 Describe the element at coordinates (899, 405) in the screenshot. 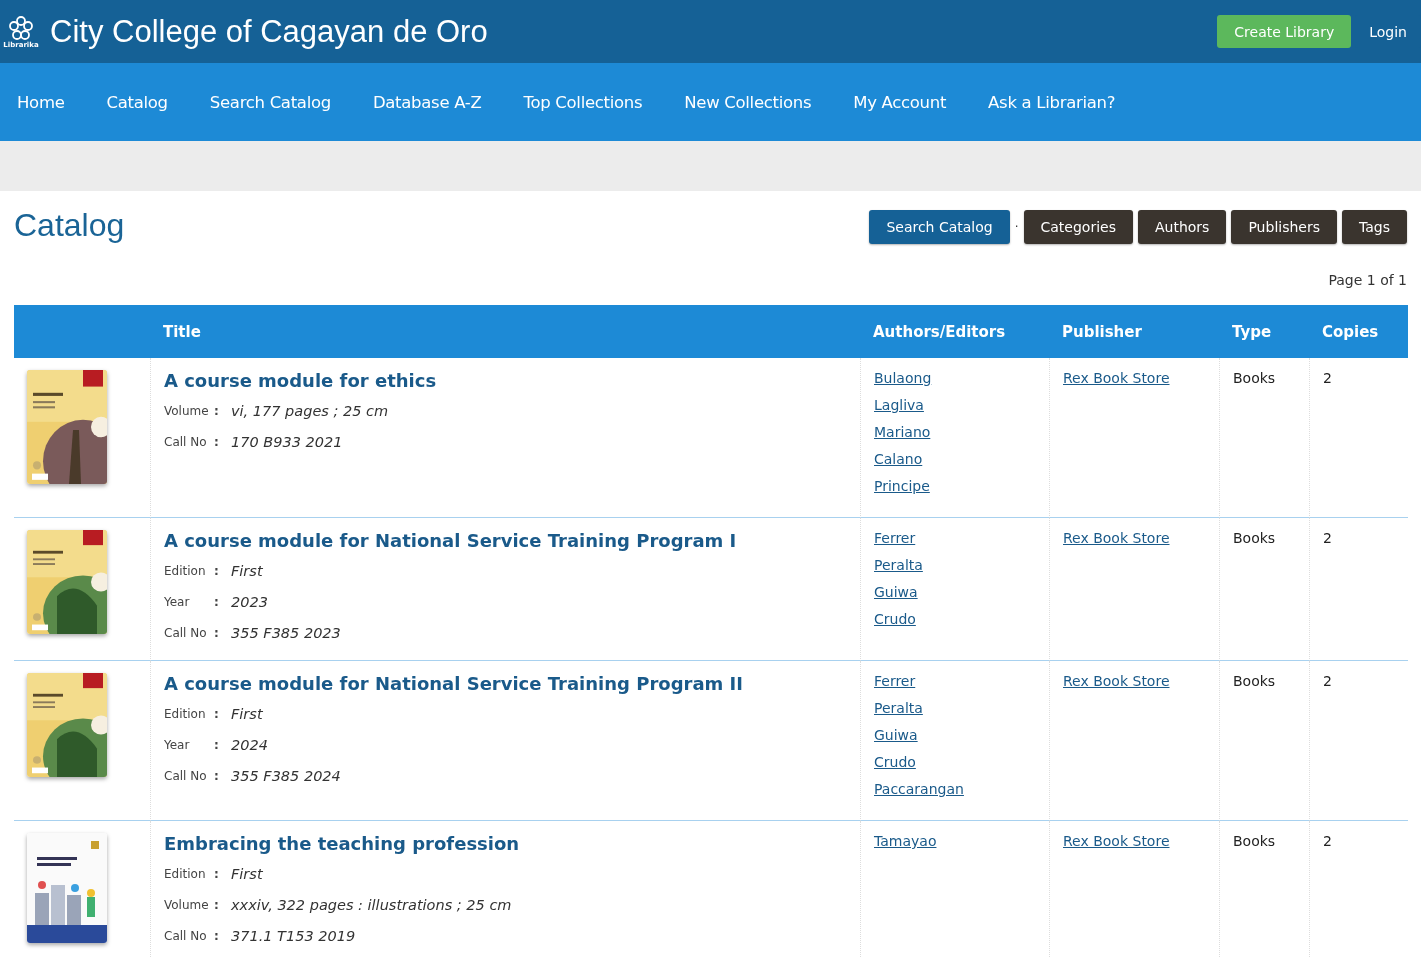

I see `author-link: Lagliva` at that location.